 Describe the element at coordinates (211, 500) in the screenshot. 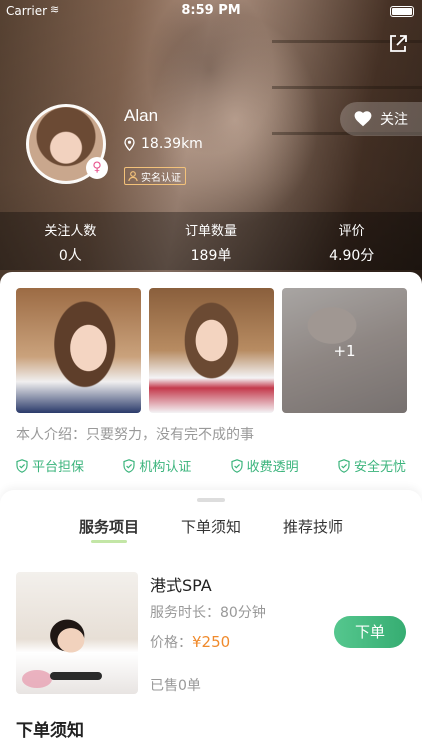

I see `sheet-drag-handle` at that location.